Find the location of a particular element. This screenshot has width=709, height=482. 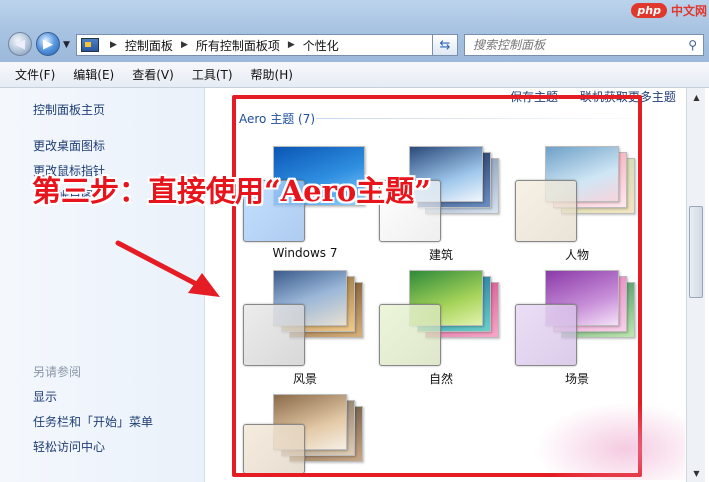

recent-pages-dropdown: ▼ is located at coordinates (66, 45).